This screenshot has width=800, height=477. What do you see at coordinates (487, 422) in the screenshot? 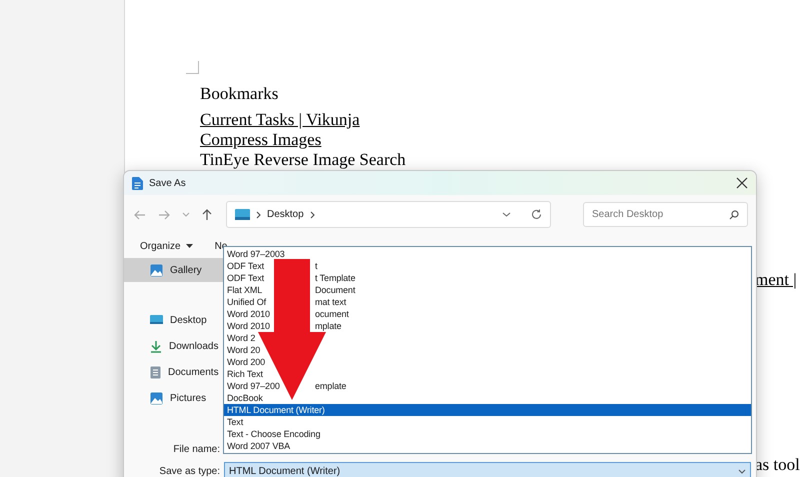
I see `file-type-option: Text` at bounding box center [487, 422].